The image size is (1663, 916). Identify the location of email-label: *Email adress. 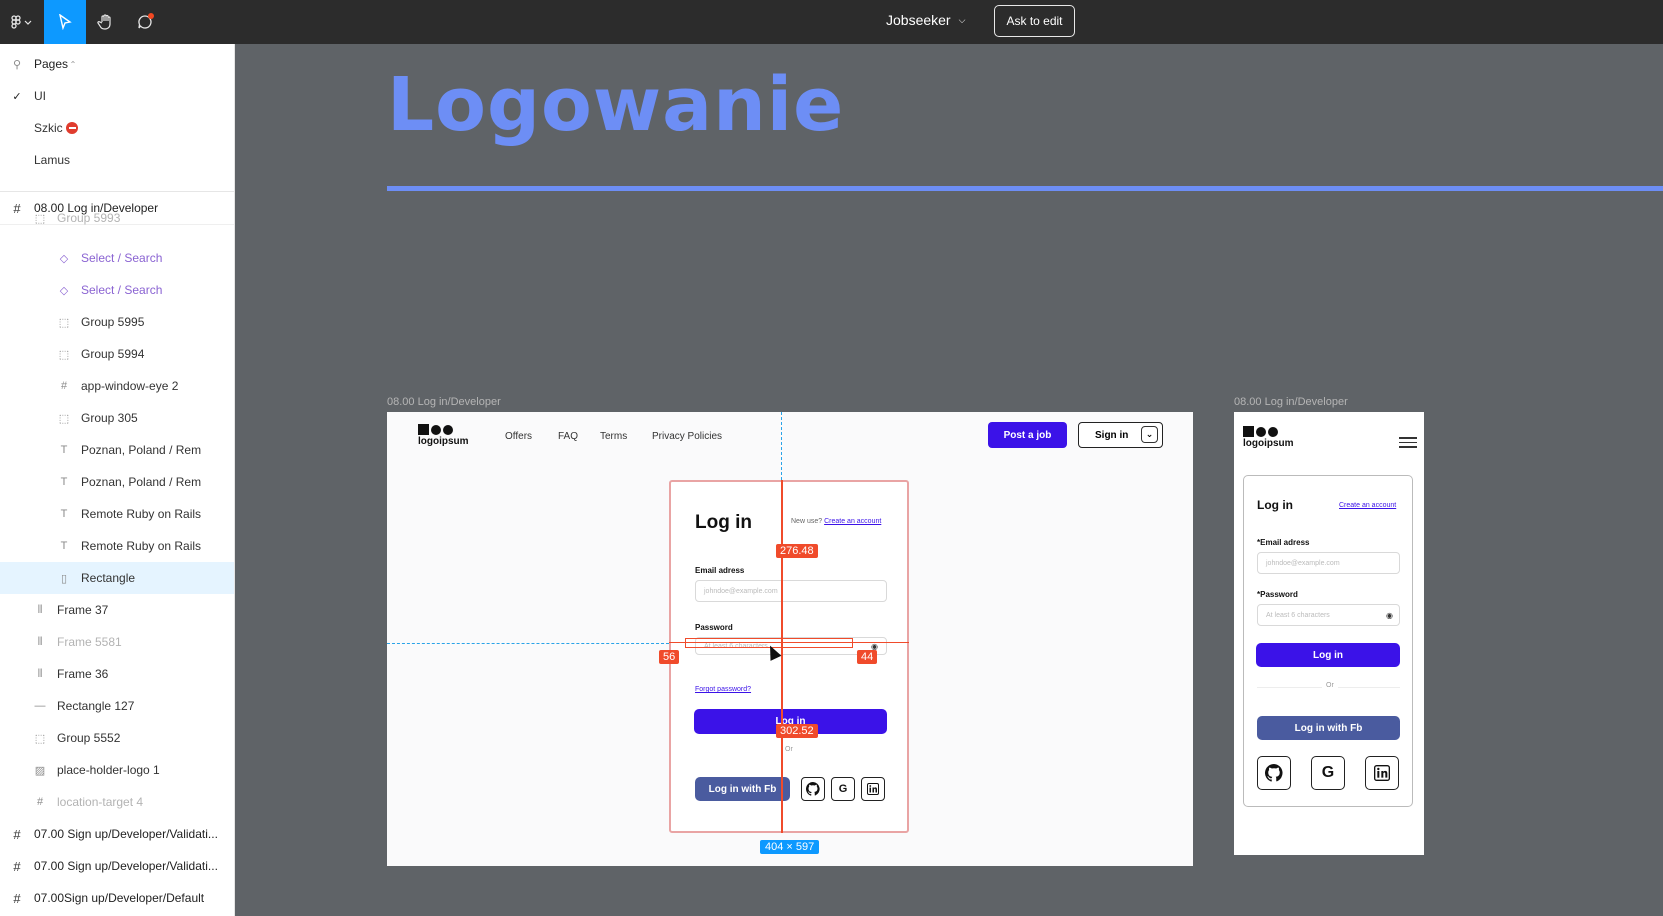
(1283, 542).